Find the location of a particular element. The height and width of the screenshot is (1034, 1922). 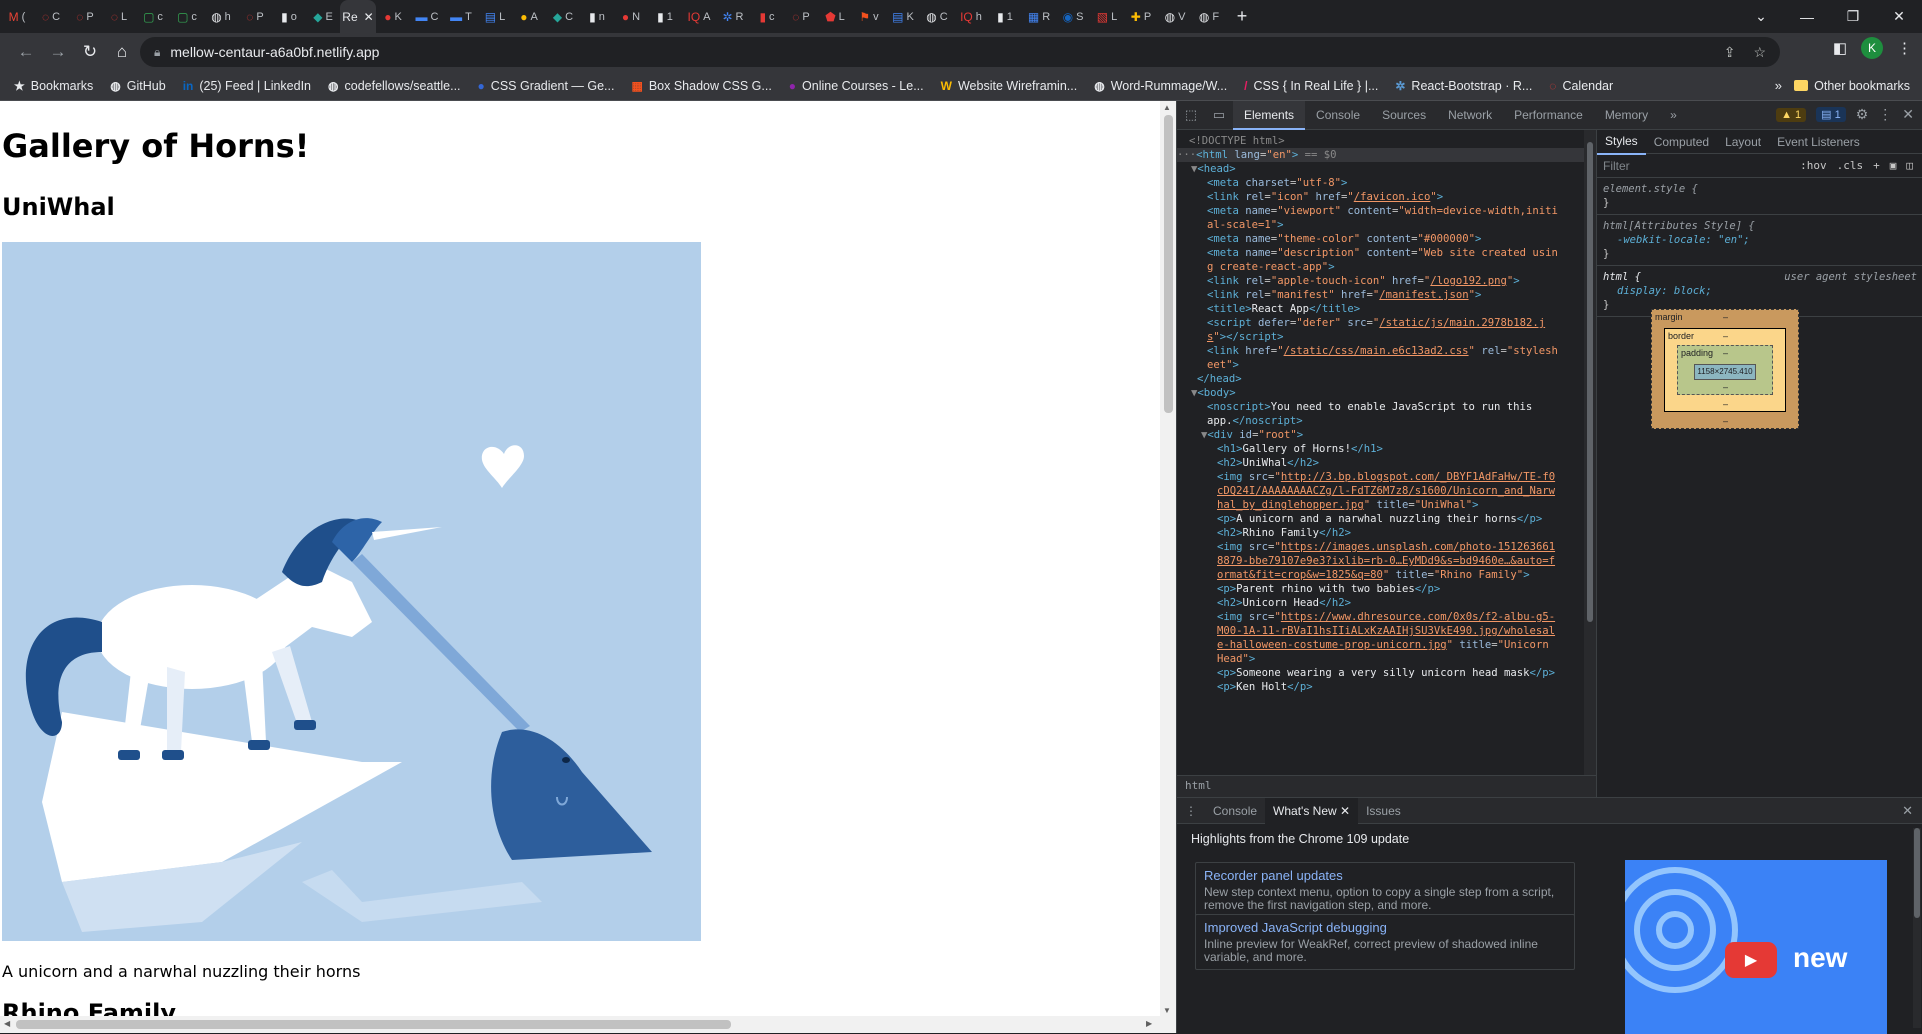

browser-tab: ◌ C is located at coordinates (51, 16).